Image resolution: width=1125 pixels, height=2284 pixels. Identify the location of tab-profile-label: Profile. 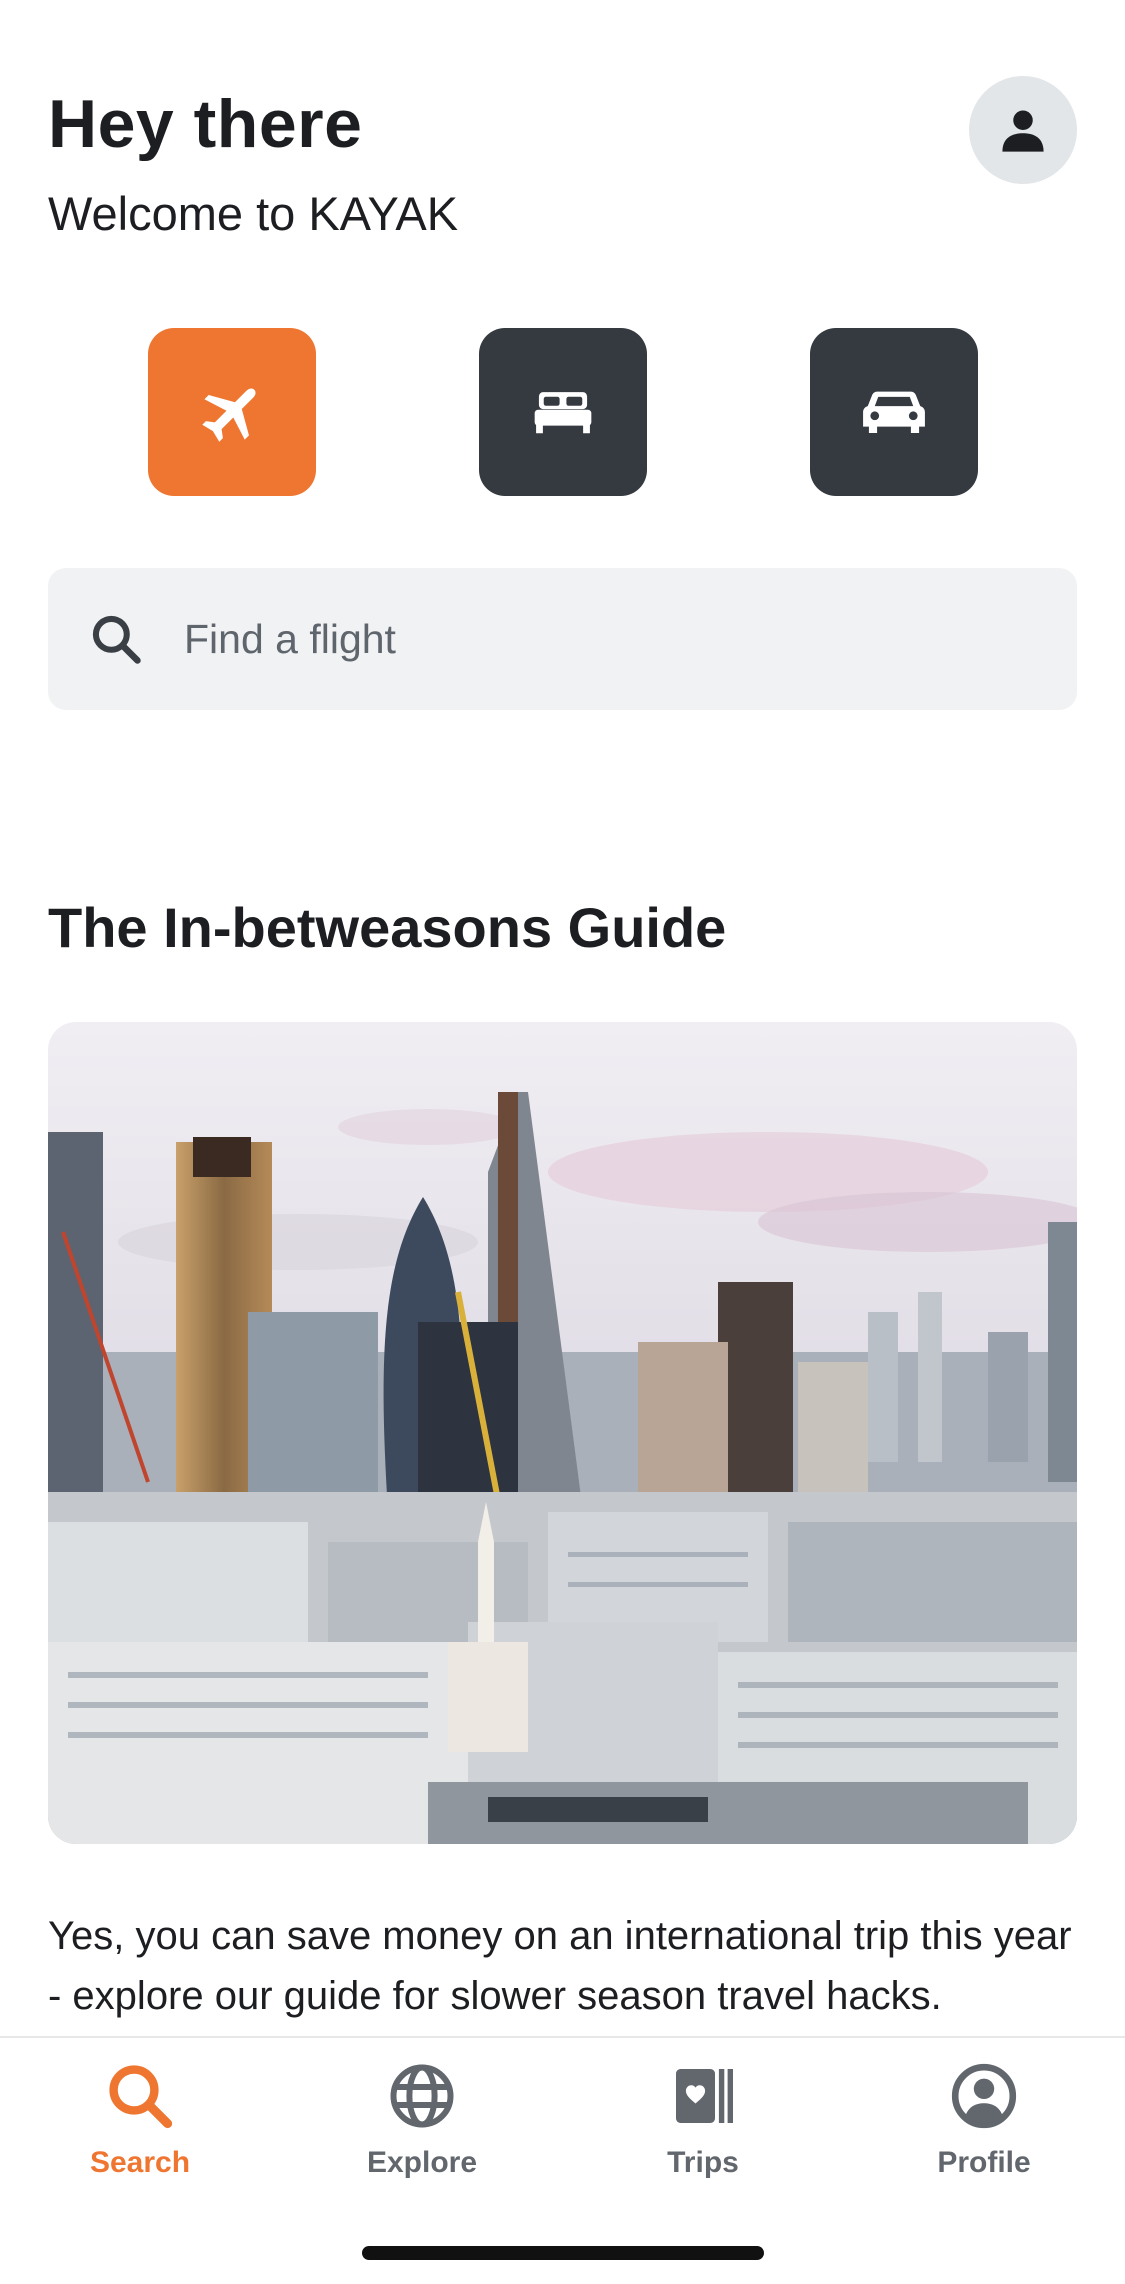
(984, 2162).